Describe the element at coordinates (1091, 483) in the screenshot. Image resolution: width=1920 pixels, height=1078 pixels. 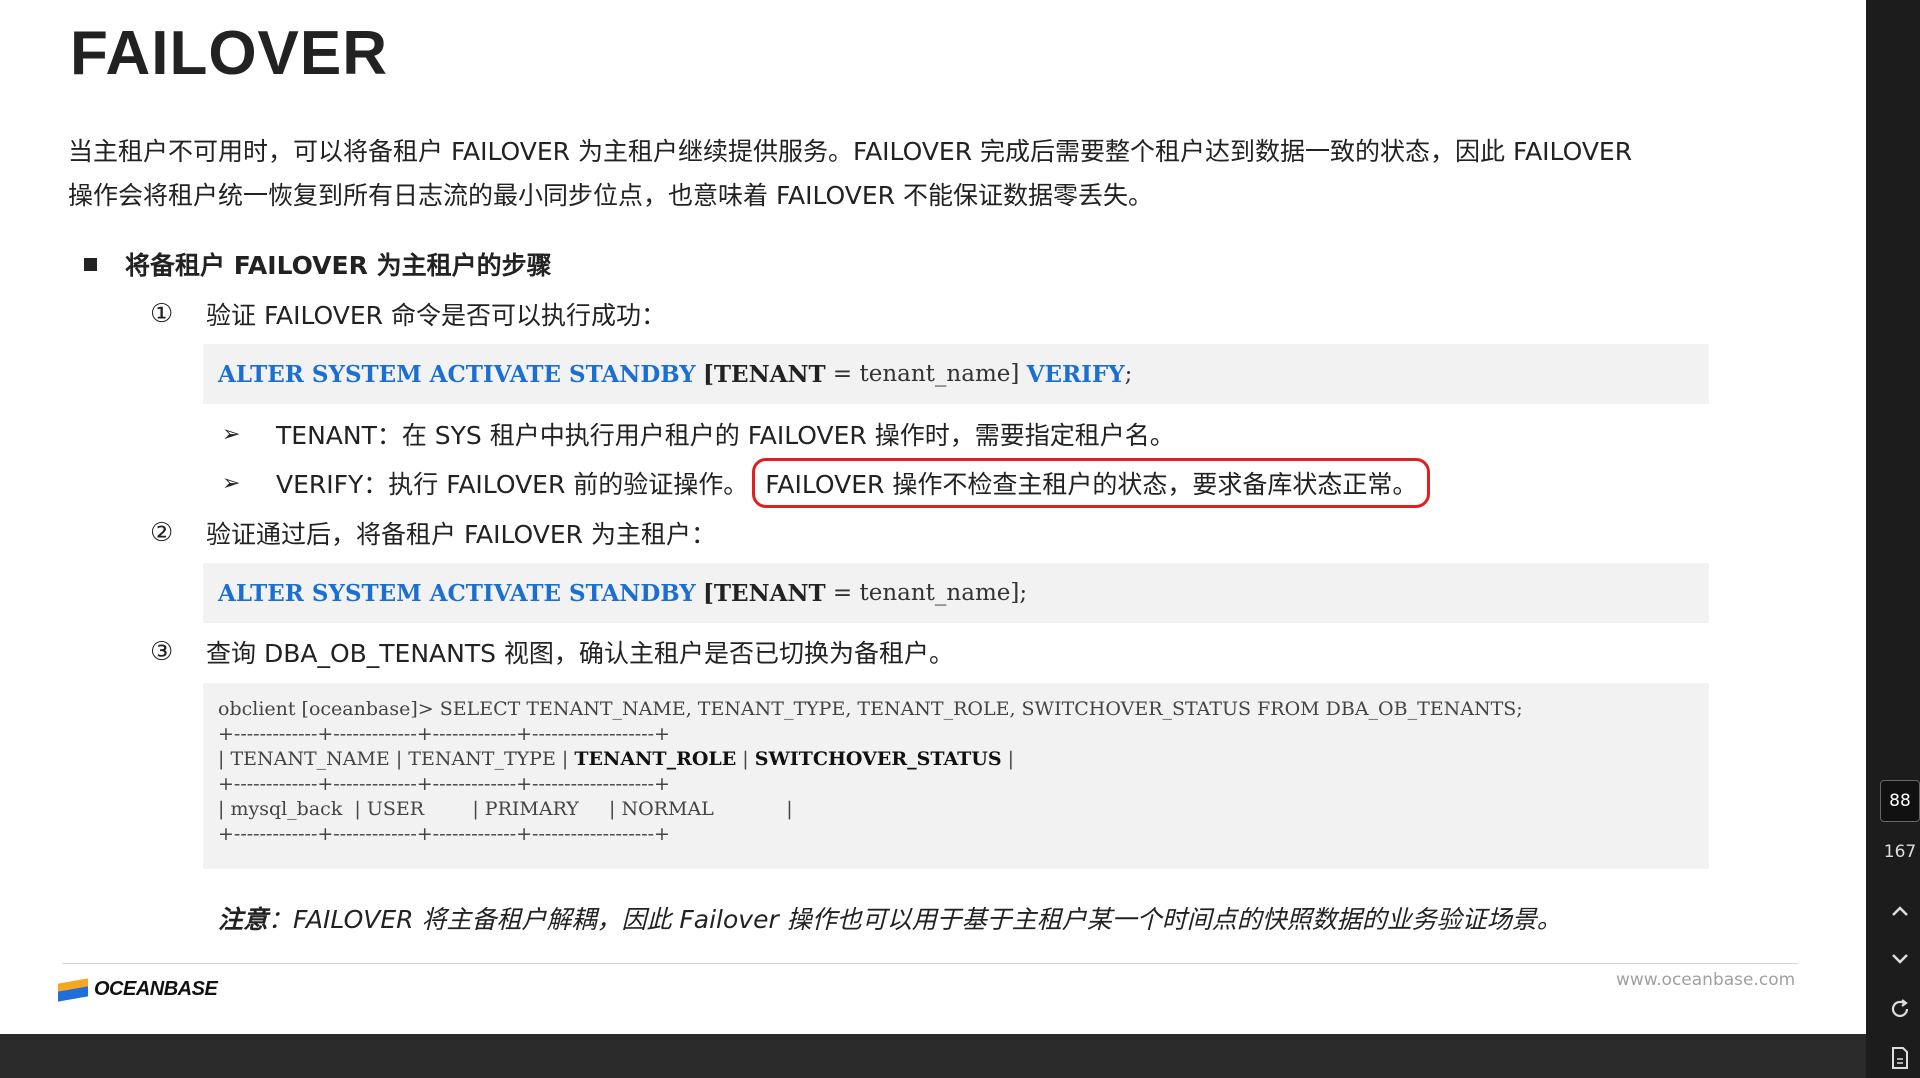
I see `highlighted-note: FAILOVER 操作不检查主租户的状态，要求备库状态正常。` at that location.